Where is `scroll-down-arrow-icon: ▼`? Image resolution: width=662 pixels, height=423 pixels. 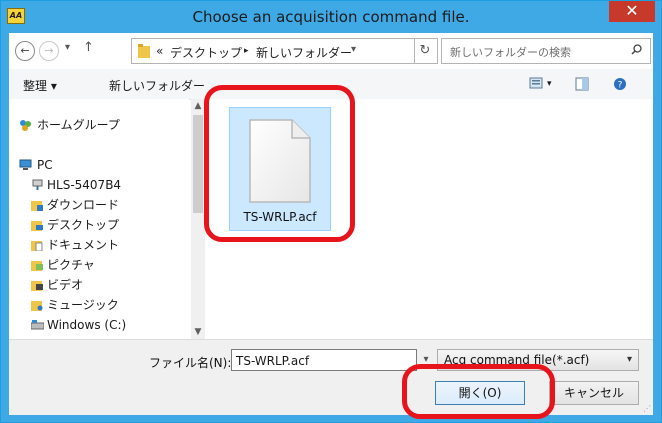
scroll-down-arrow-icon: ▼ is located at coordinates (198, 332).